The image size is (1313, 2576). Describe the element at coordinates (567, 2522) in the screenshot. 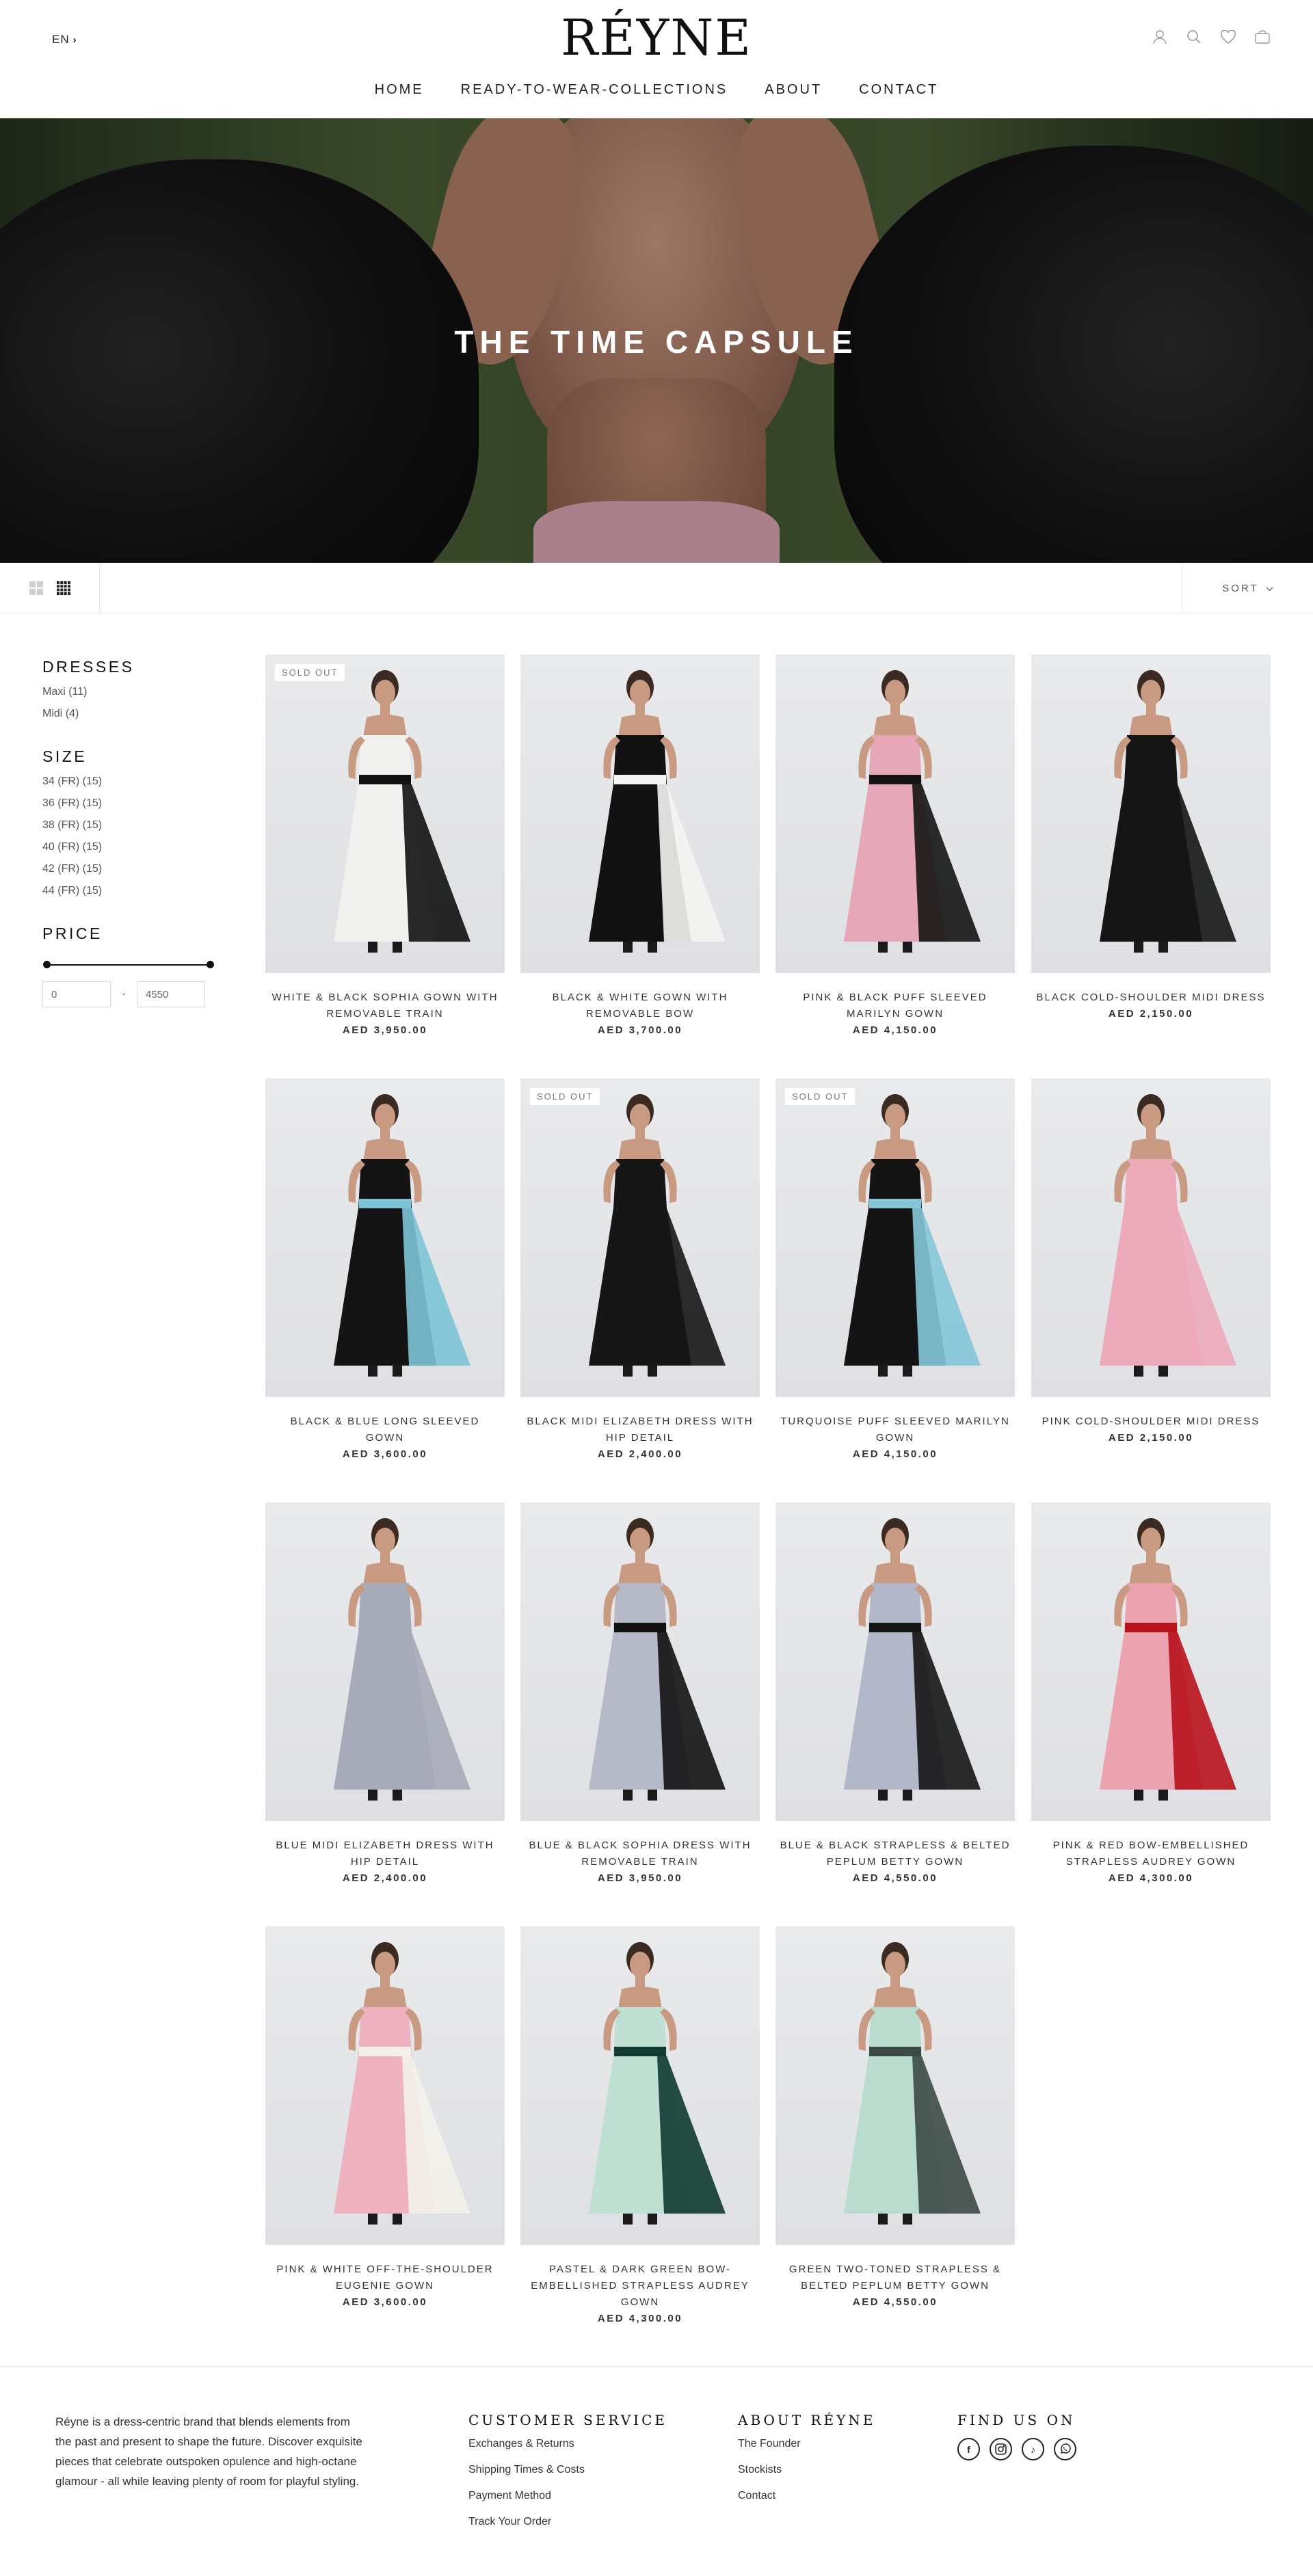

I see `footer-link-track-order: Track Your Order` at that location.